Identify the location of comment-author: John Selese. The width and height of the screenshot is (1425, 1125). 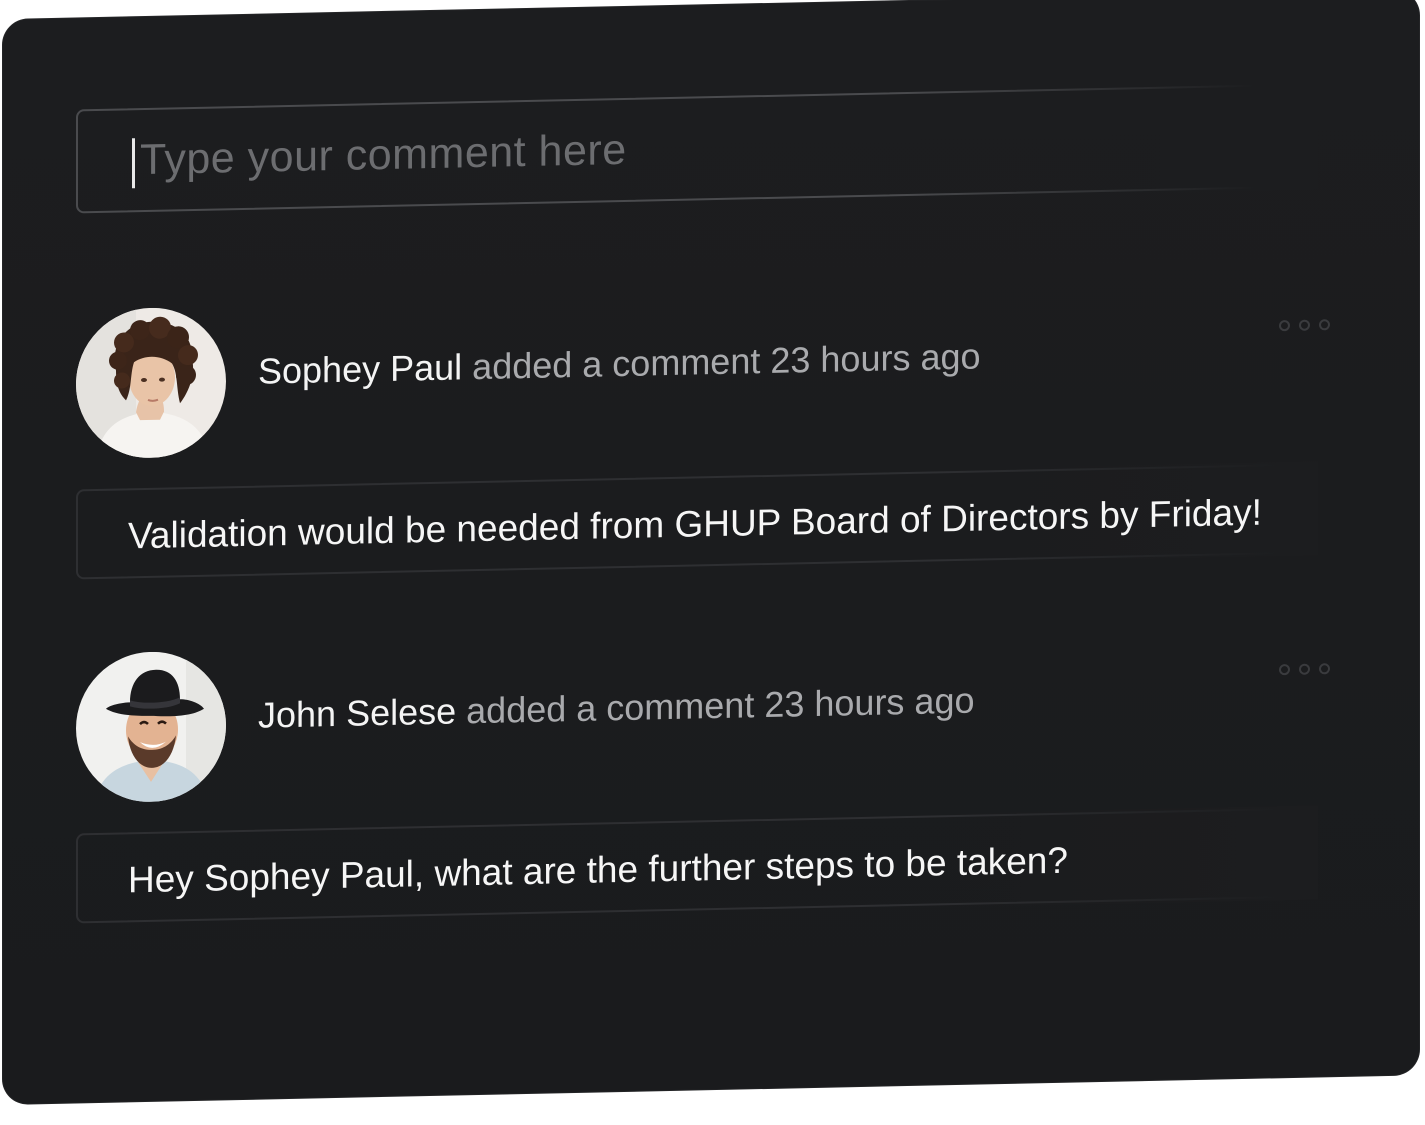
(357, 712).